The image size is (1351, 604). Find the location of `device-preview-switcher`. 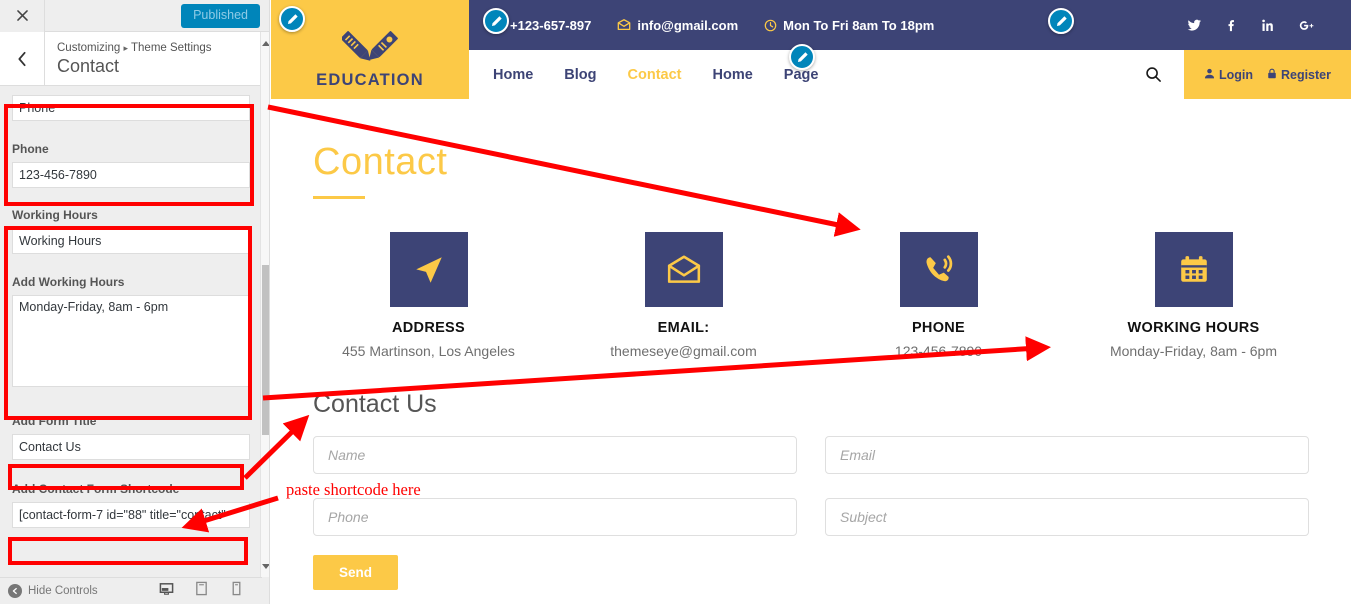

device-preview-switcher is located at coordinates (206, 591).